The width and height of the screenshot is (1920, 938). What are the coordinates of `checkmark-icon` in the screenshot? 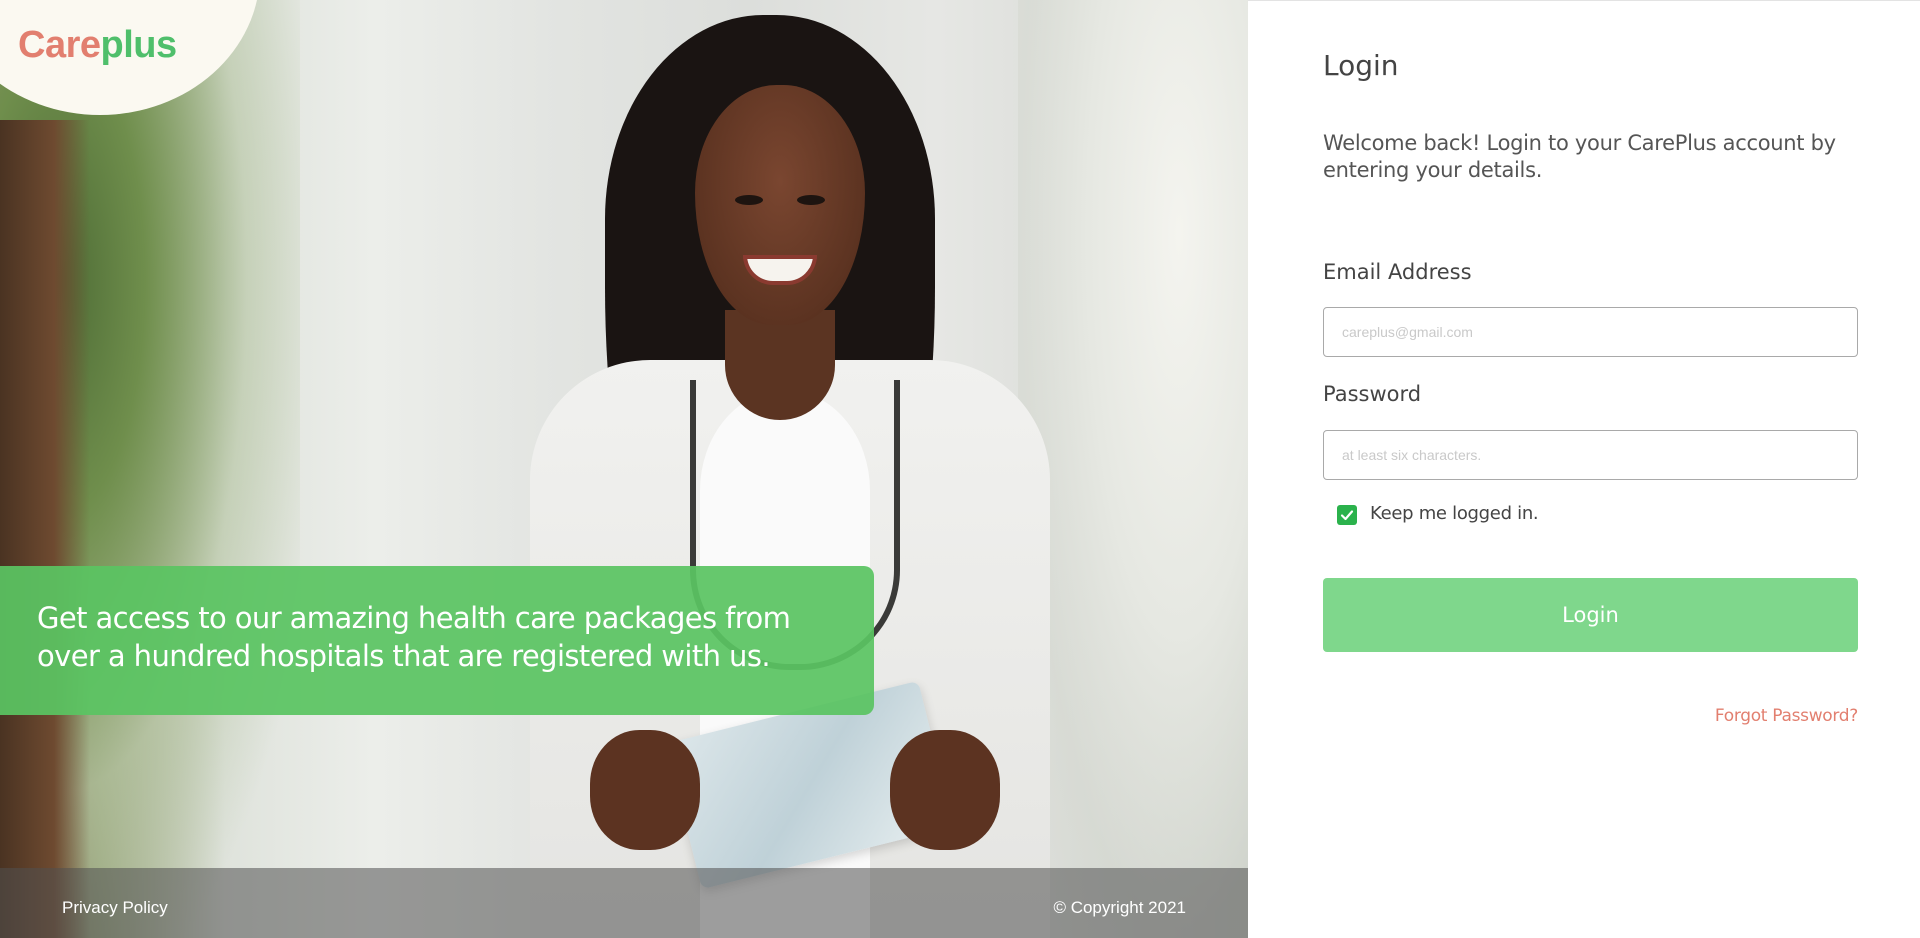 It's located at (1347, 515).